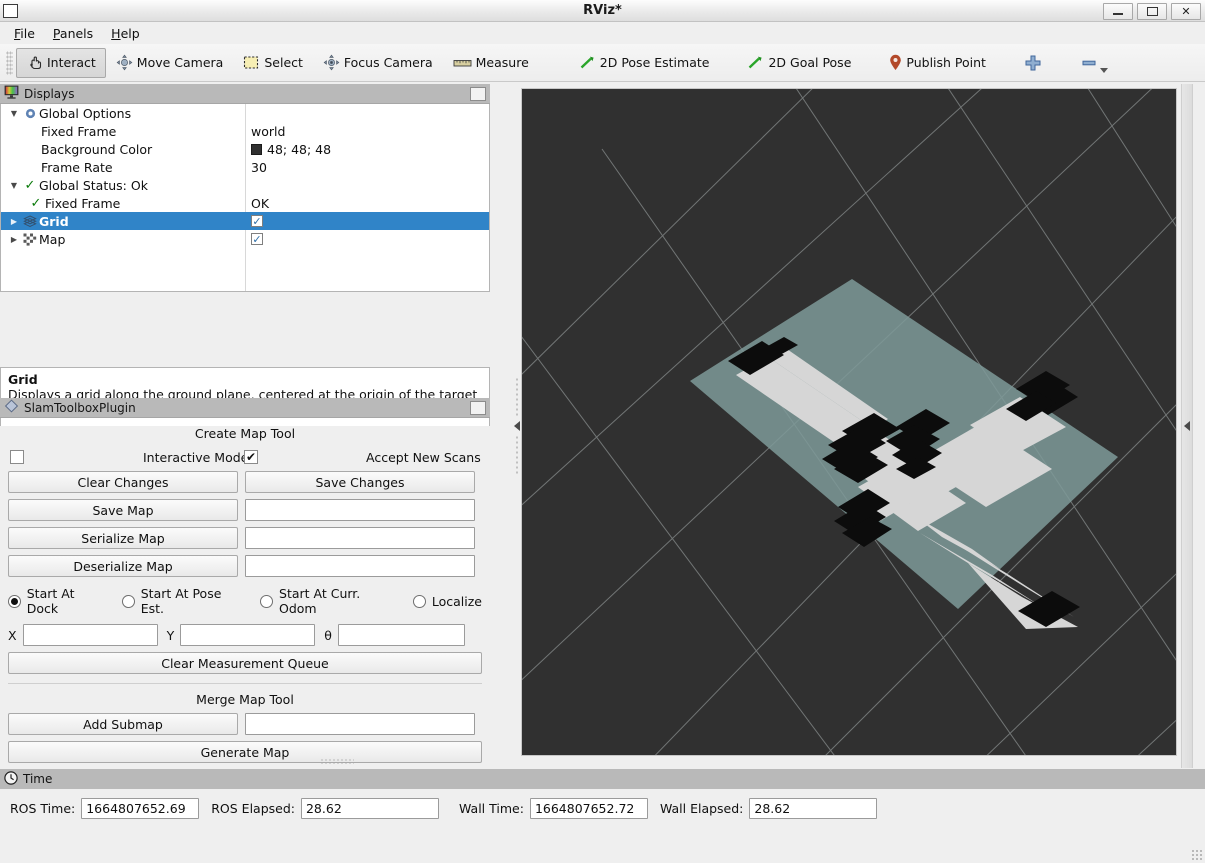 The image size is (1205, 863). Describe the element at coordinates (61, 62) in the screenshot. I see `tool-interact: Interact` at that location.